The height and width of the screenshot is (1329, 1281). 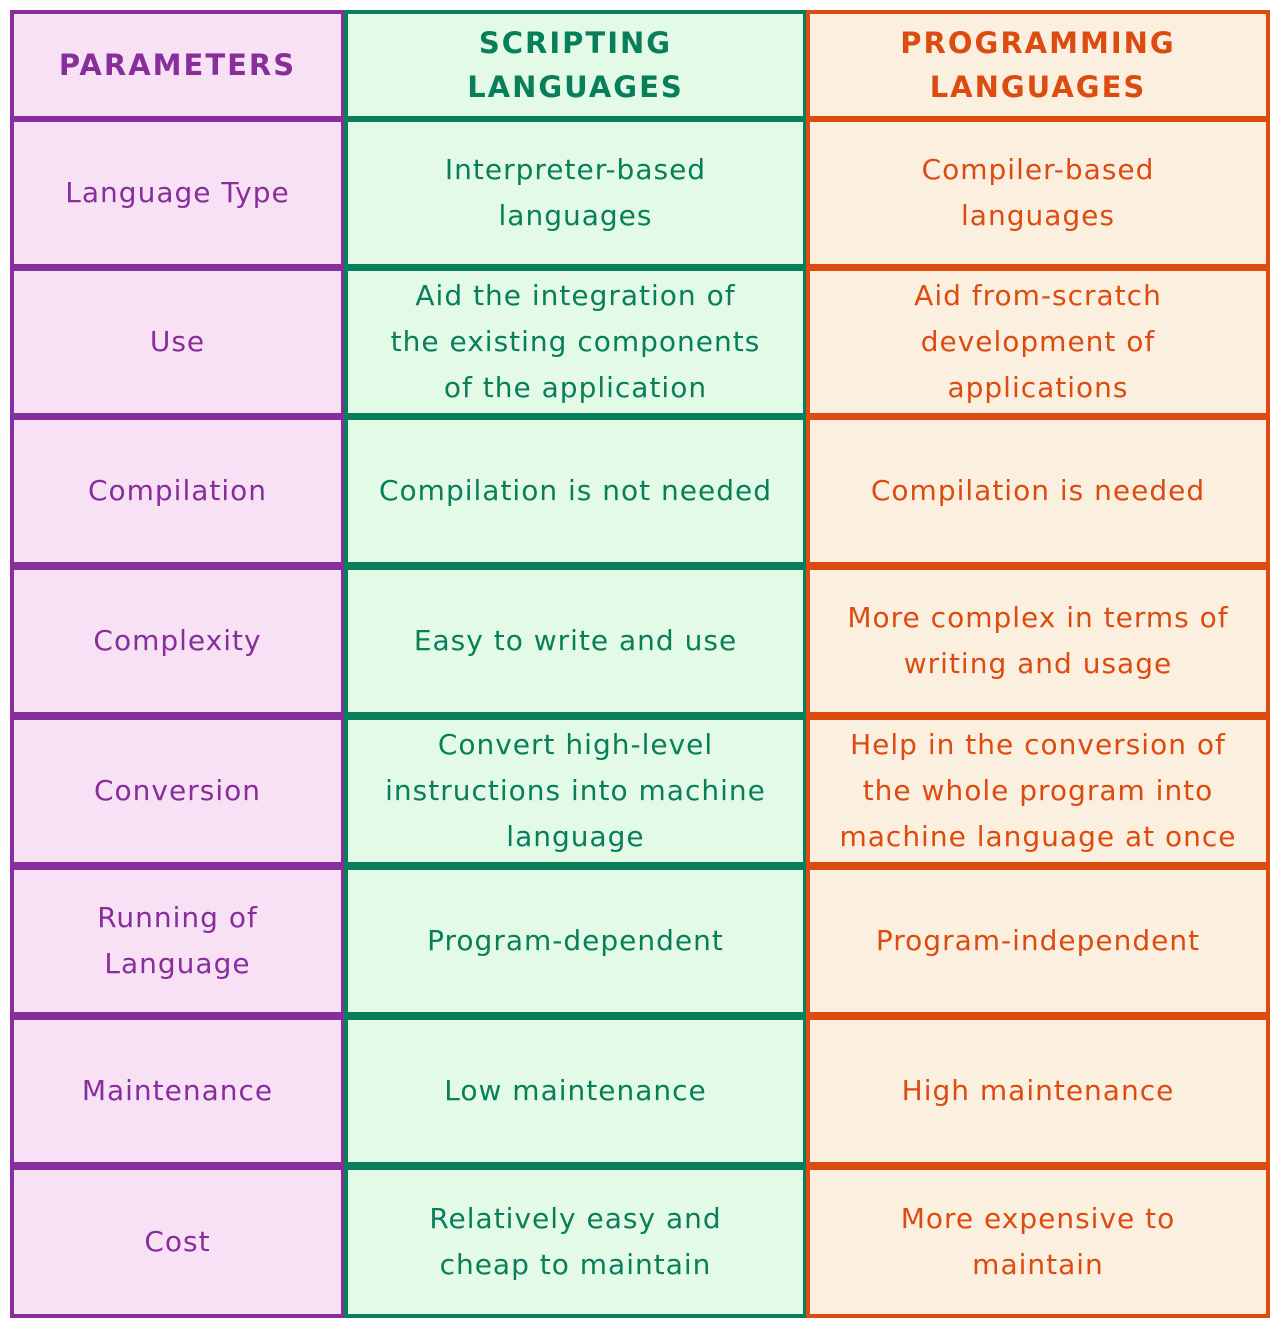 I want to click on programming-cell: More expensive to maintain, so click(x=1038, y=1242).